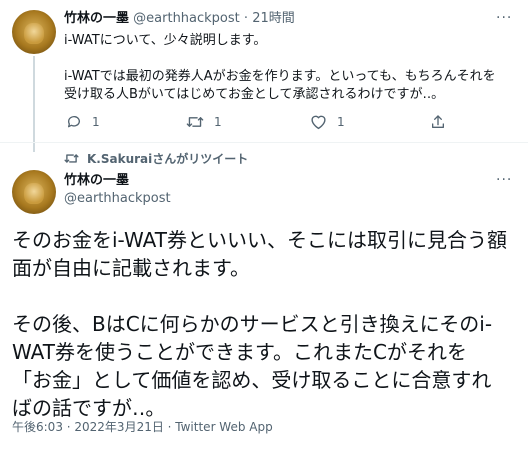 Image resolution: width=528 pixels, height=449 pixels. I want to click on tweet-text-line: その後、BはCに何らかのサービスと引き換えにそのi-, so click(252, 324).